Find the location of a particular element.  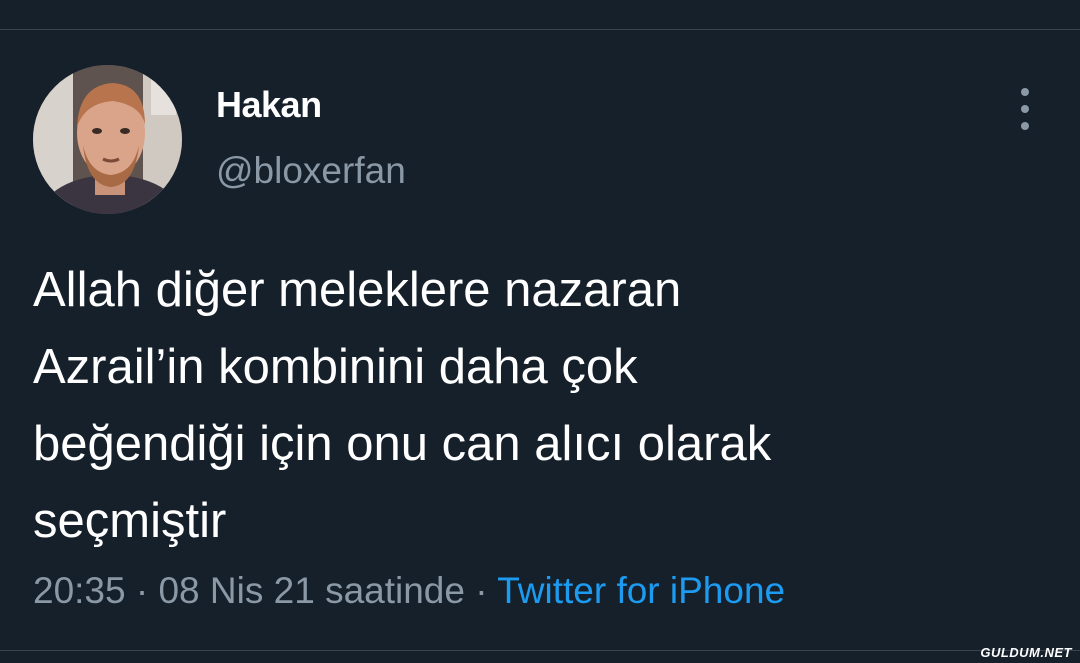

author-handle: @bloxerfan is located at coordinates (311, 171).